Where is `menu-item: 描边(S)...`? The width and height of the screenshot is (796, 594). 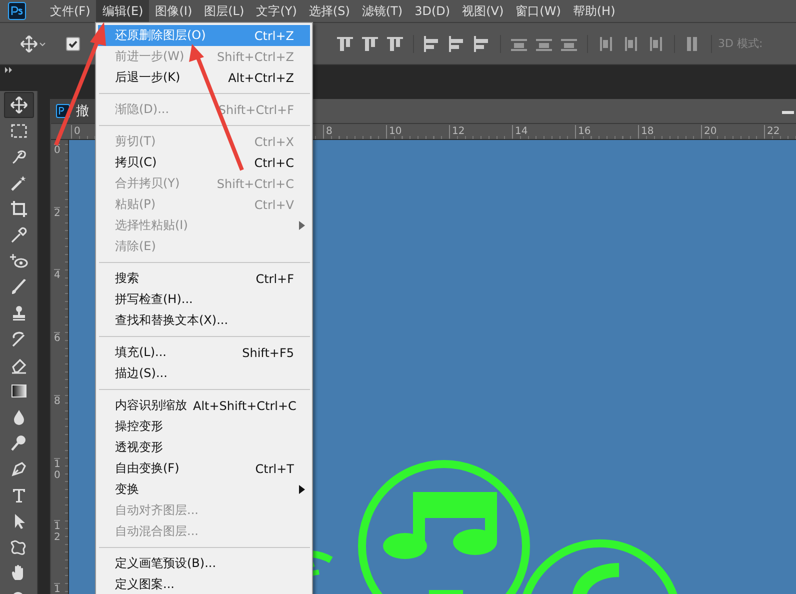
menu-item: 描边(S)... is located at coordinates (204, 373).